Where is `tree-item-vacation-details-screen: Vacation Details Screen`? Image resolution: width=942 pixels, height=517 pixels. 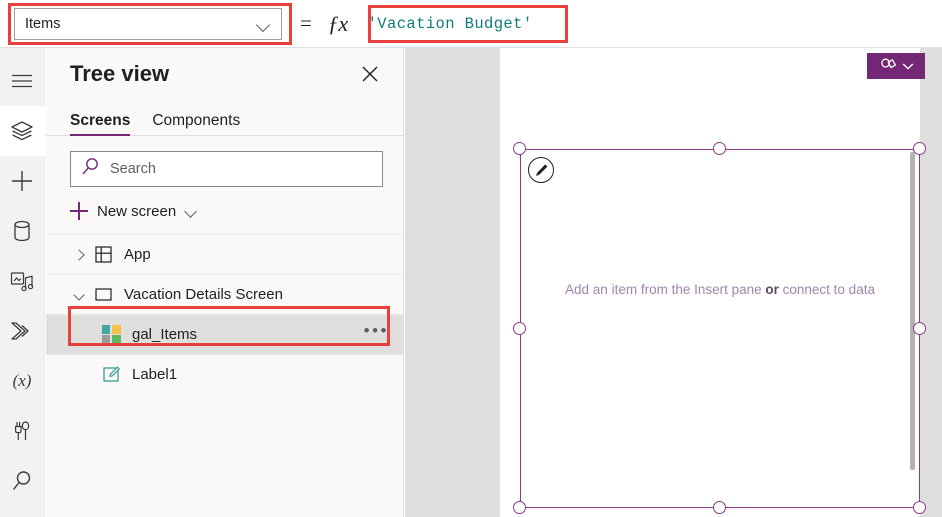 tree-item-vacation-details-screen: Vacation Details Screen is located at coordinates (224, 294).